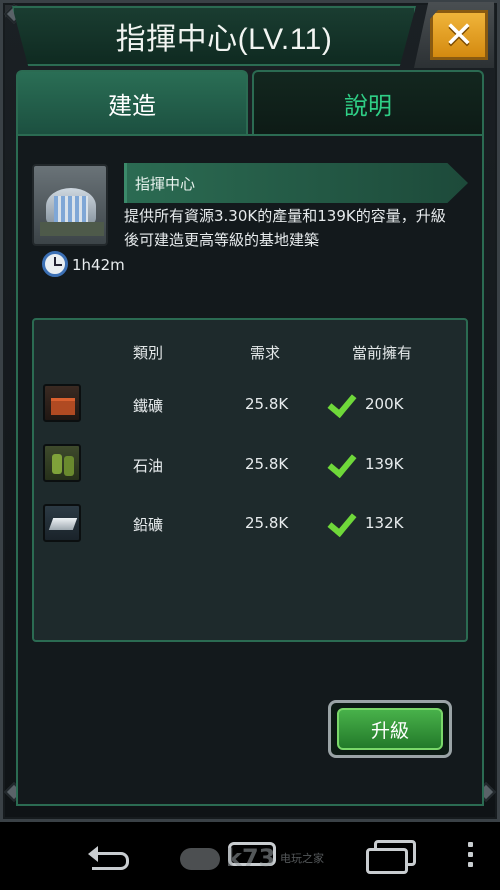 This screenshot has width=500, height=890. What do you see at coordinates (224, 39) in the screenshot?
I see `dialog-title: 指揮中心(LV.11)` at bounding box center [224, 39].